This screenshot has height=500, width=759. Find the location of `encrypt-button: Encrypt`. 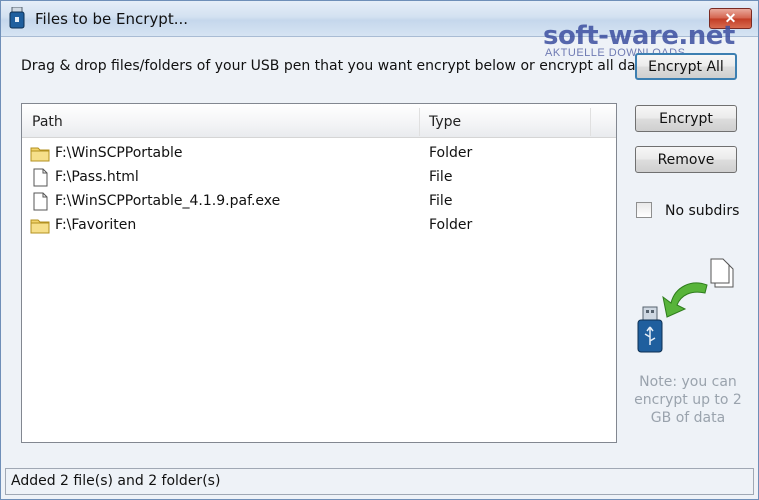

encrypt-button: Encrypt is located at coordinates (686, 118).